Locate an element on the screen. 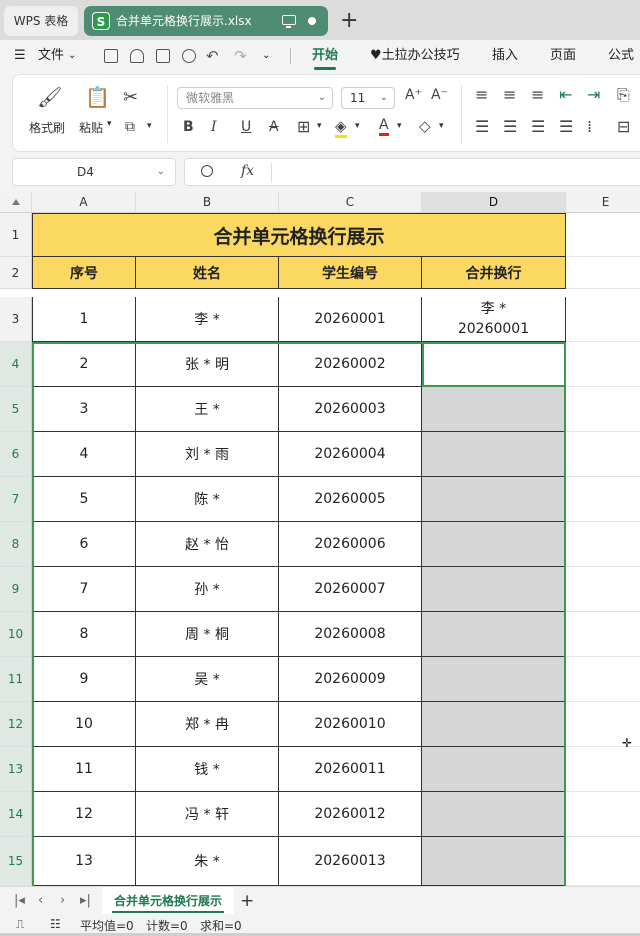 Image resolution: width=640 pixels, height=936 pixels. column-header-a: A is located at coordinates (84, 202).